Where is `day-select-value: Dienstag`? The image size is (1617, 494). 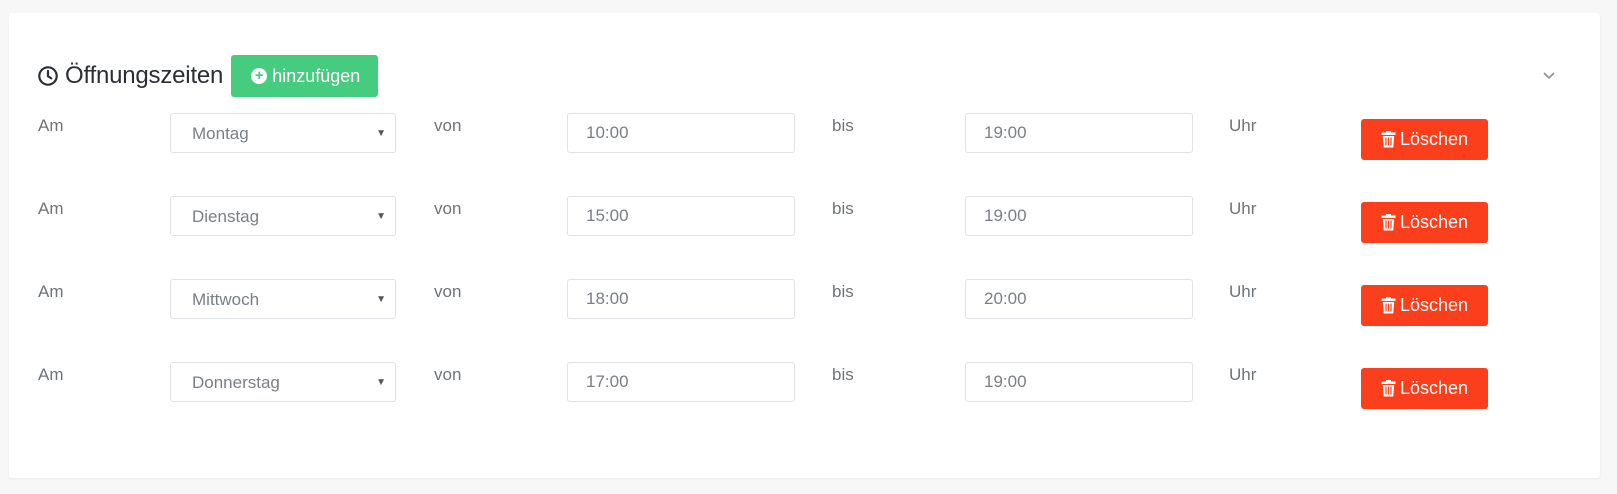 day-select-value: Dienstag is located at coordinates (226, 216).